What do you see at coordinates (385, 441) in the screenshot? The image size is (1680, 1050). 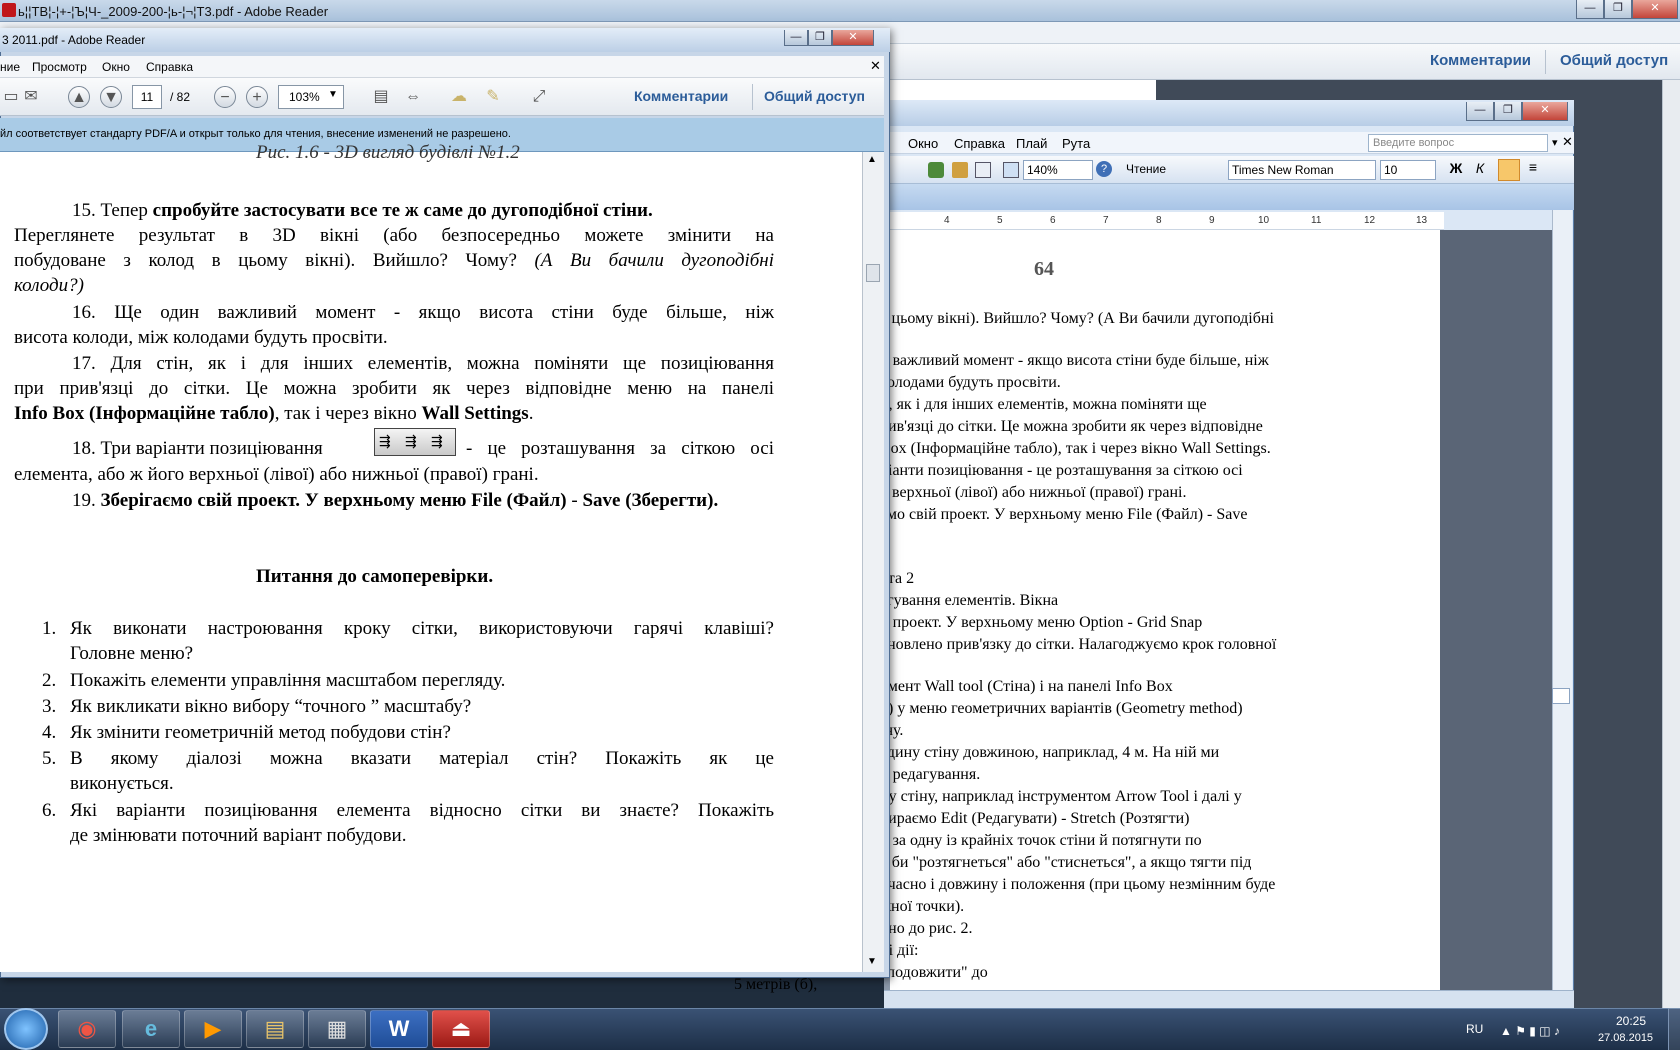 I see `axis-snap-icon: ⇶` at bounding box center [385, 441].